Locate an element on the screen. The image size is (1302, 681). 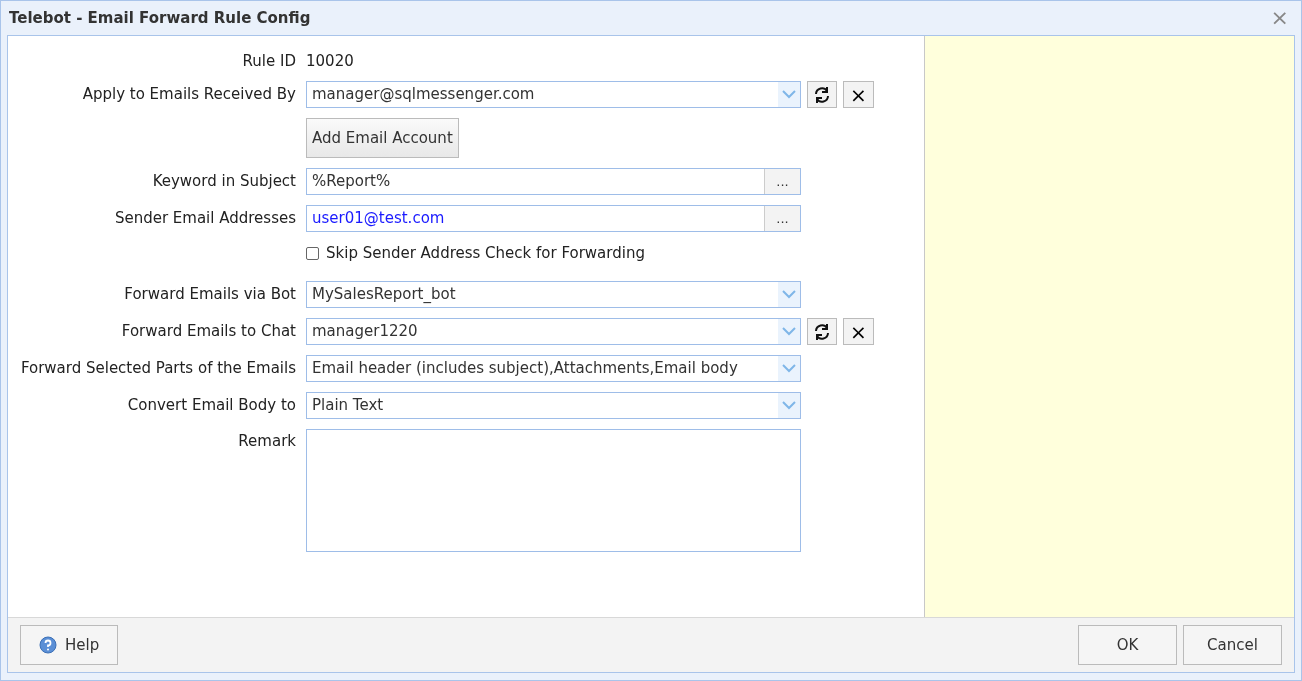
help-icon is located at coordinates (48, 645).